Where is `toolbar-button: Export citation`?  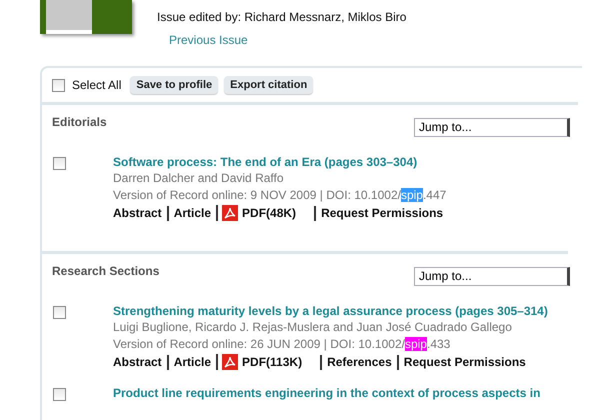
toolbar-button: Export citation is located at coordinates (269, 85).